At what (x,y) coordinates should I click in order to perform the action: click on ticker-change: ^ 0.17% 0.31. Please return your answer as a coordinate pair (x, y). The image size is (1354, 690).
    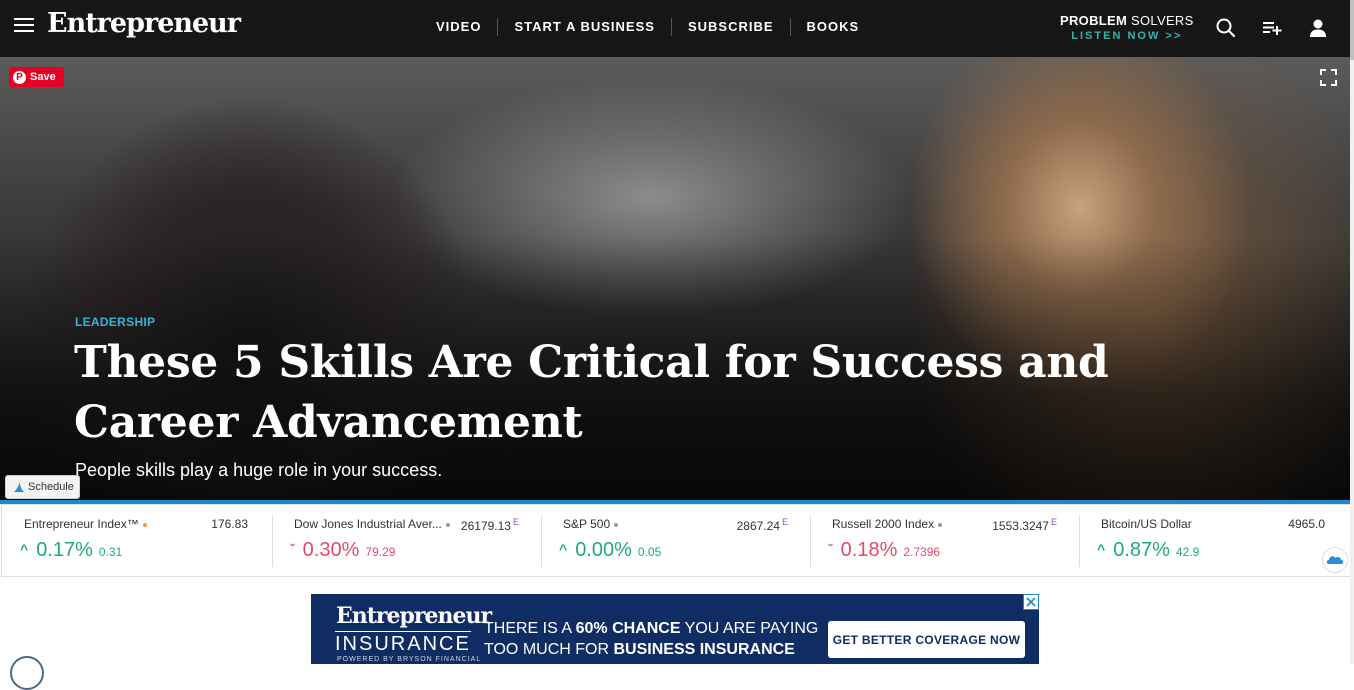
    Looking at the image, I should click on (71, 550).